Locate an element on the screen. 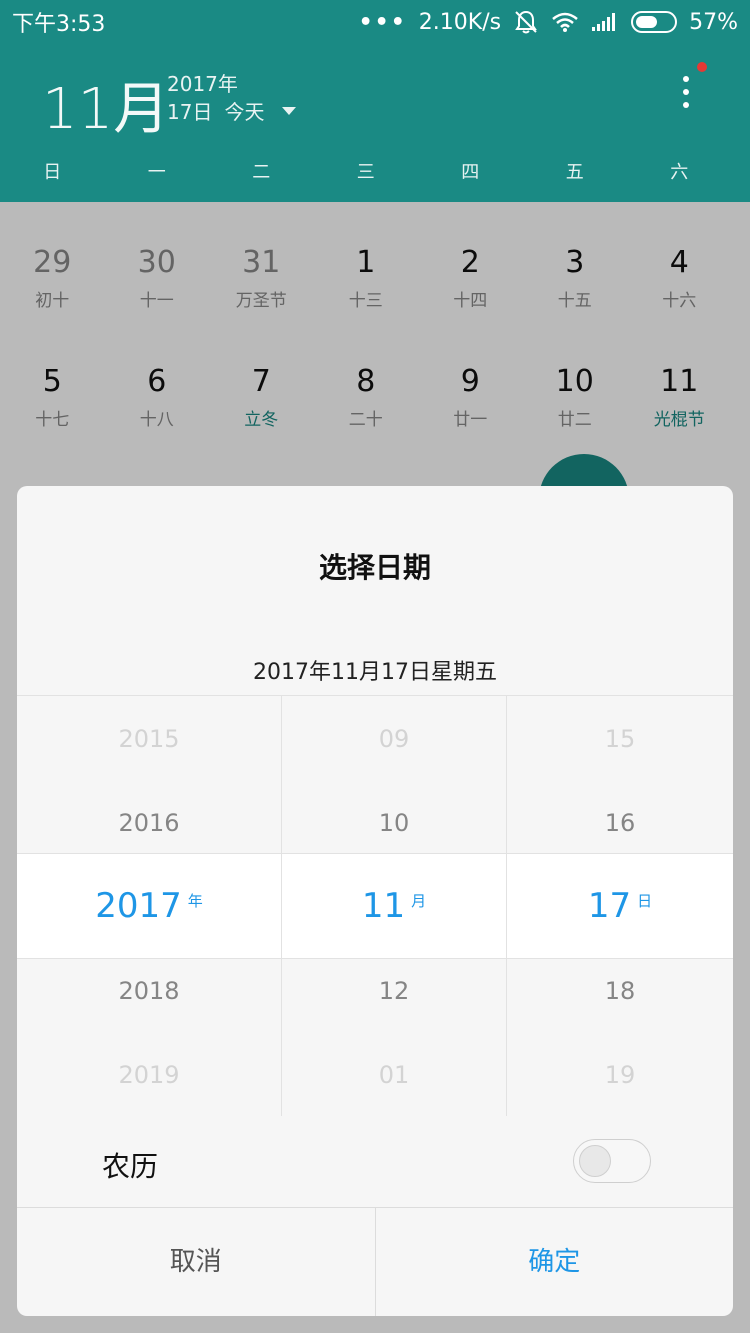 This screenshot has width=750, height=1333. weekday-label: 日 is located at coordinates (52, 172).